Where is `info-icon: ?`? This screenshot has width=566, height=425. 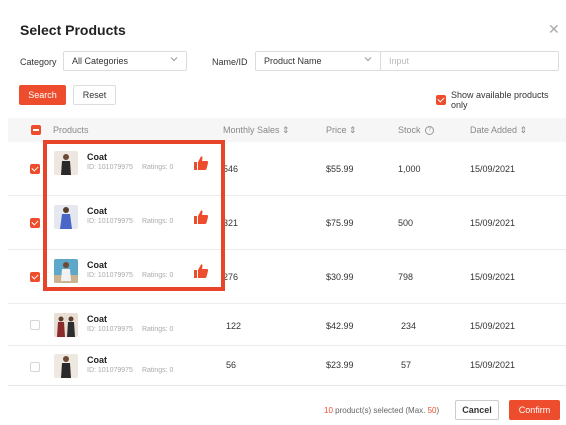 info-icon: ? is located at coordinates (430, 131).